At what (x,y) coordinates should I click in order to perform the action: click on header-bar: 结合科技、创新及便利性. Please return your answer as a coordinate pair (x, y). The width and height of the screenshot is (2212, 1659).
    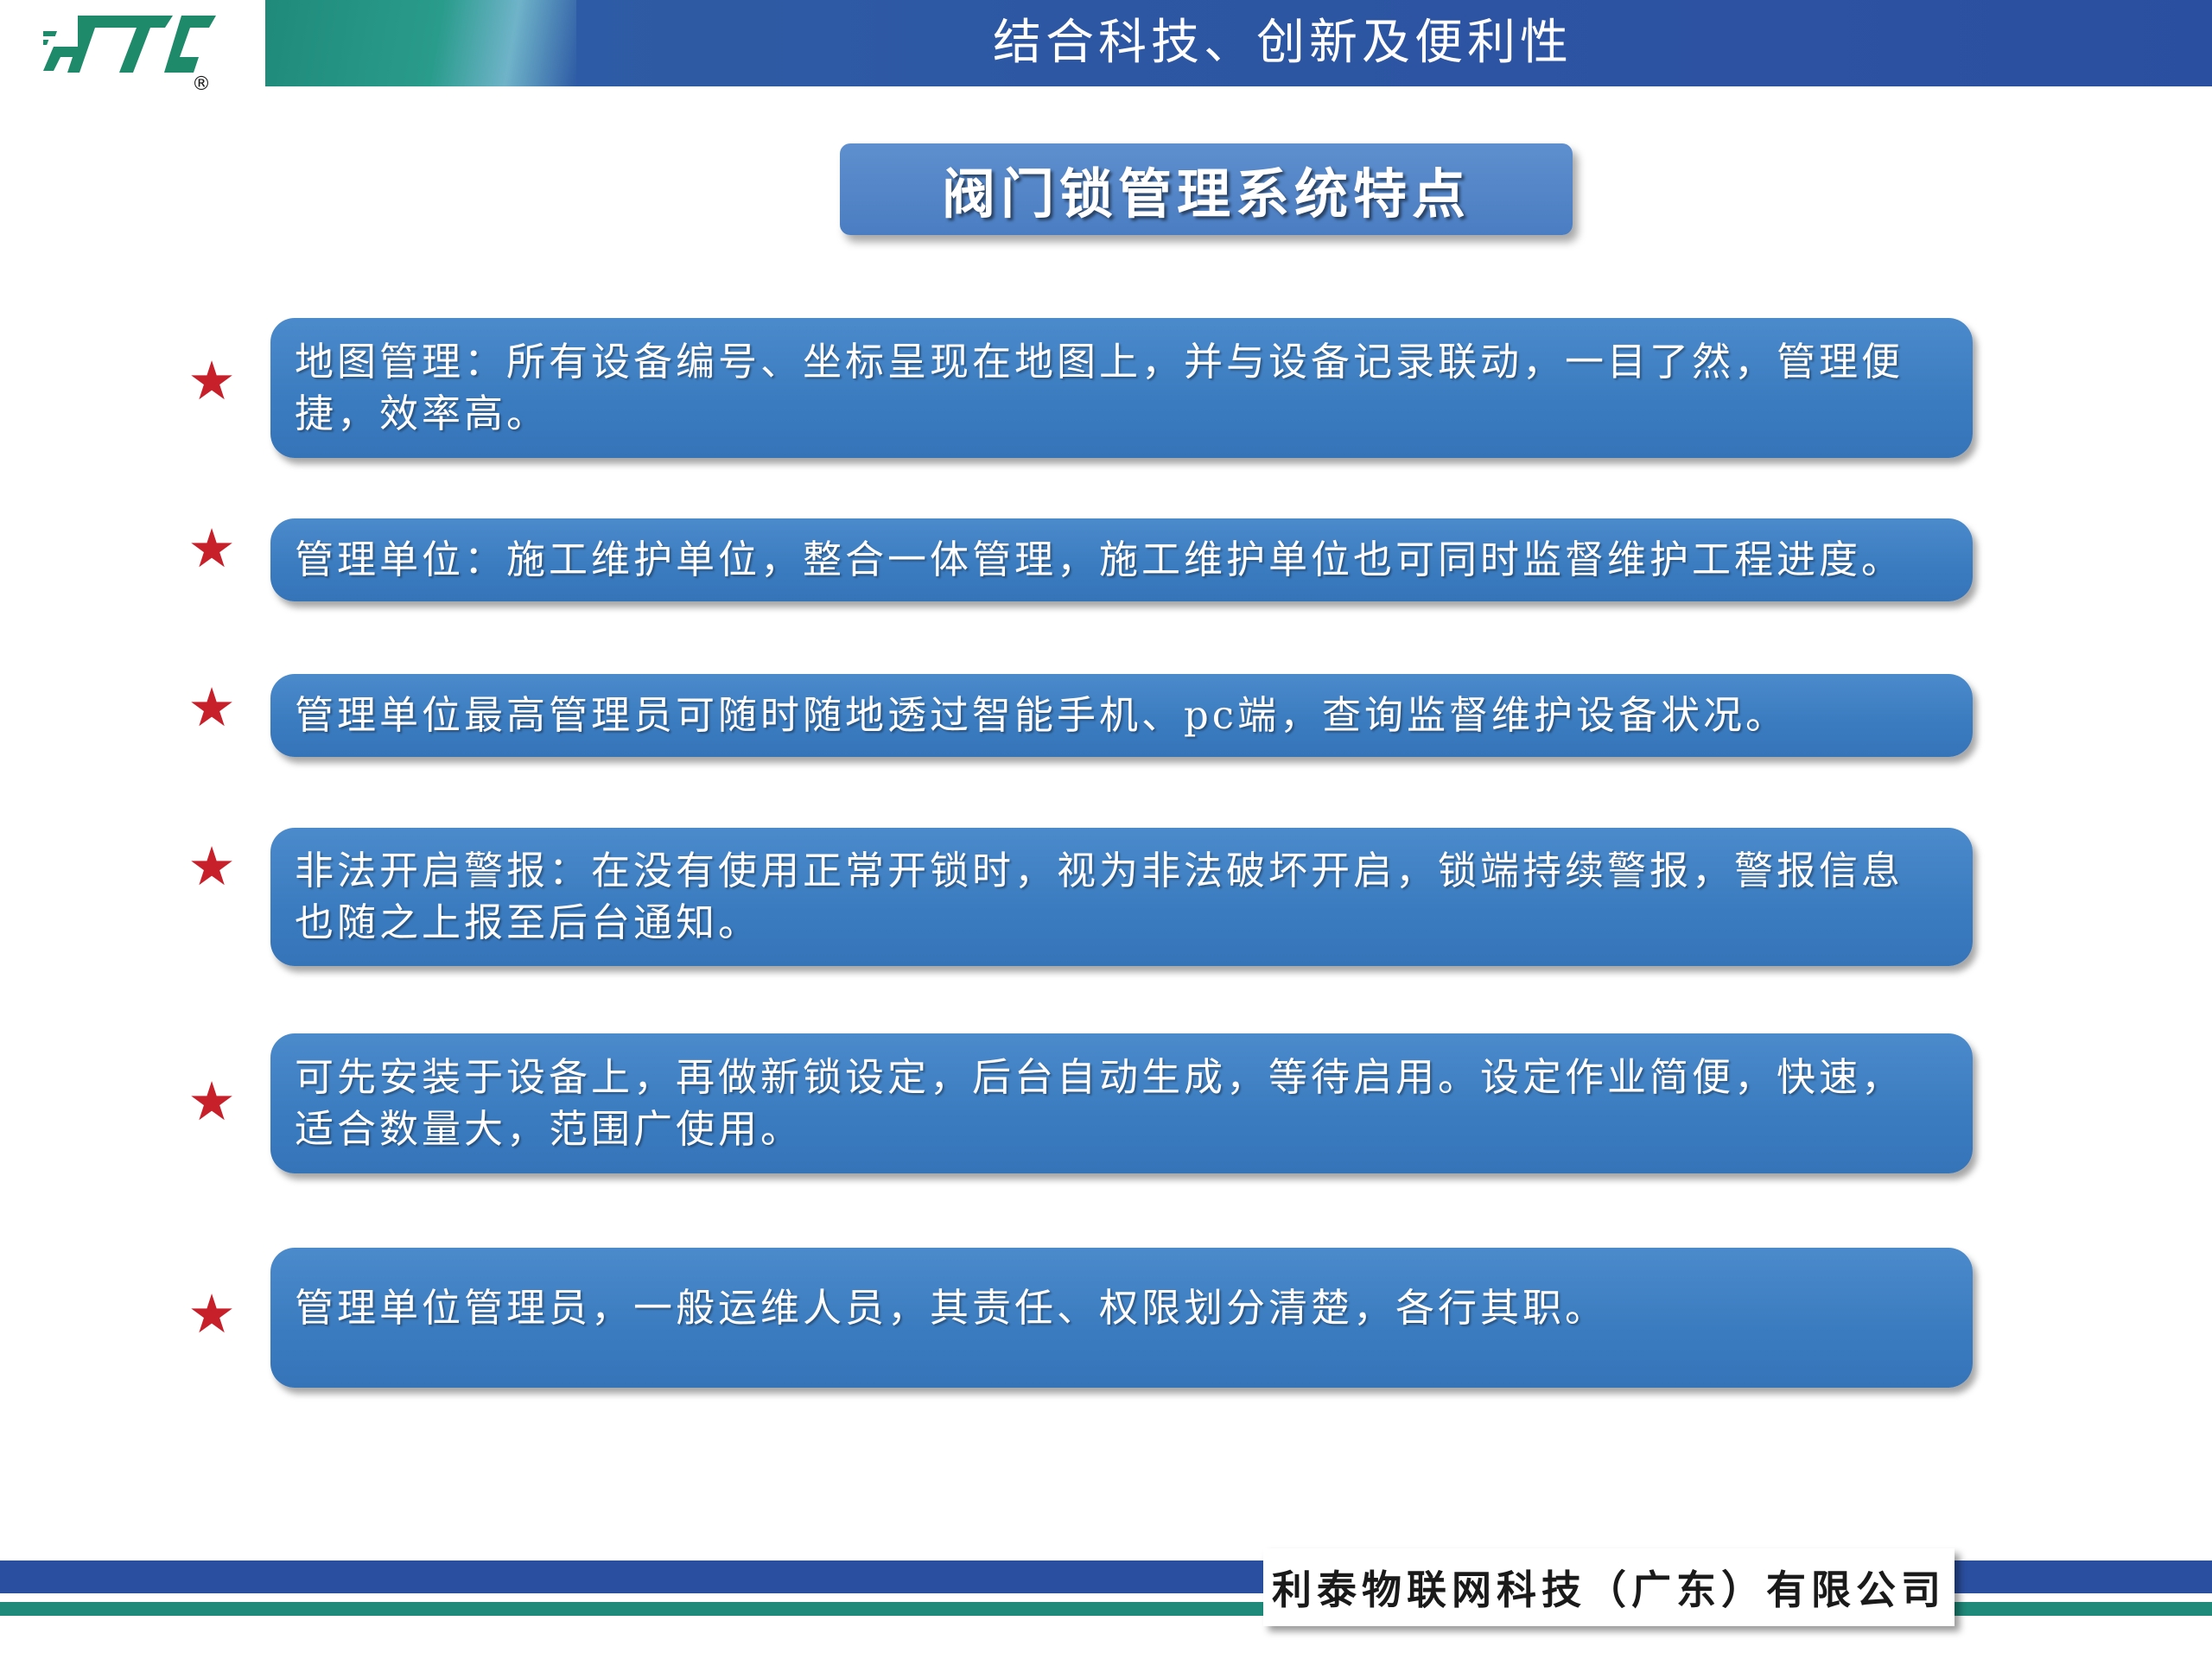
    Looking at the image, I should click on (1238, 43).